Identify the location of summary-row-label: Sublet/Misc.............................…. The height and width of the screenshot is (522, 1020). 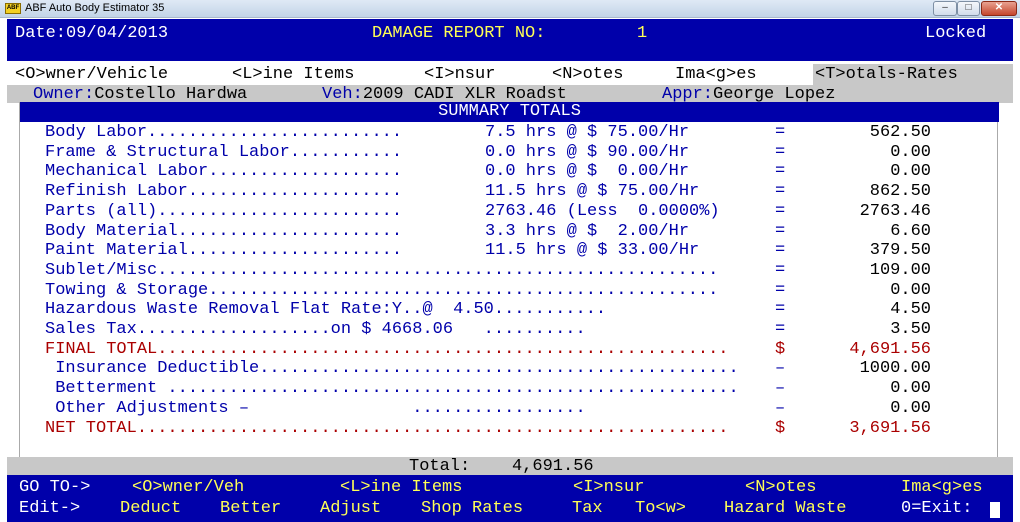
(382, 270).